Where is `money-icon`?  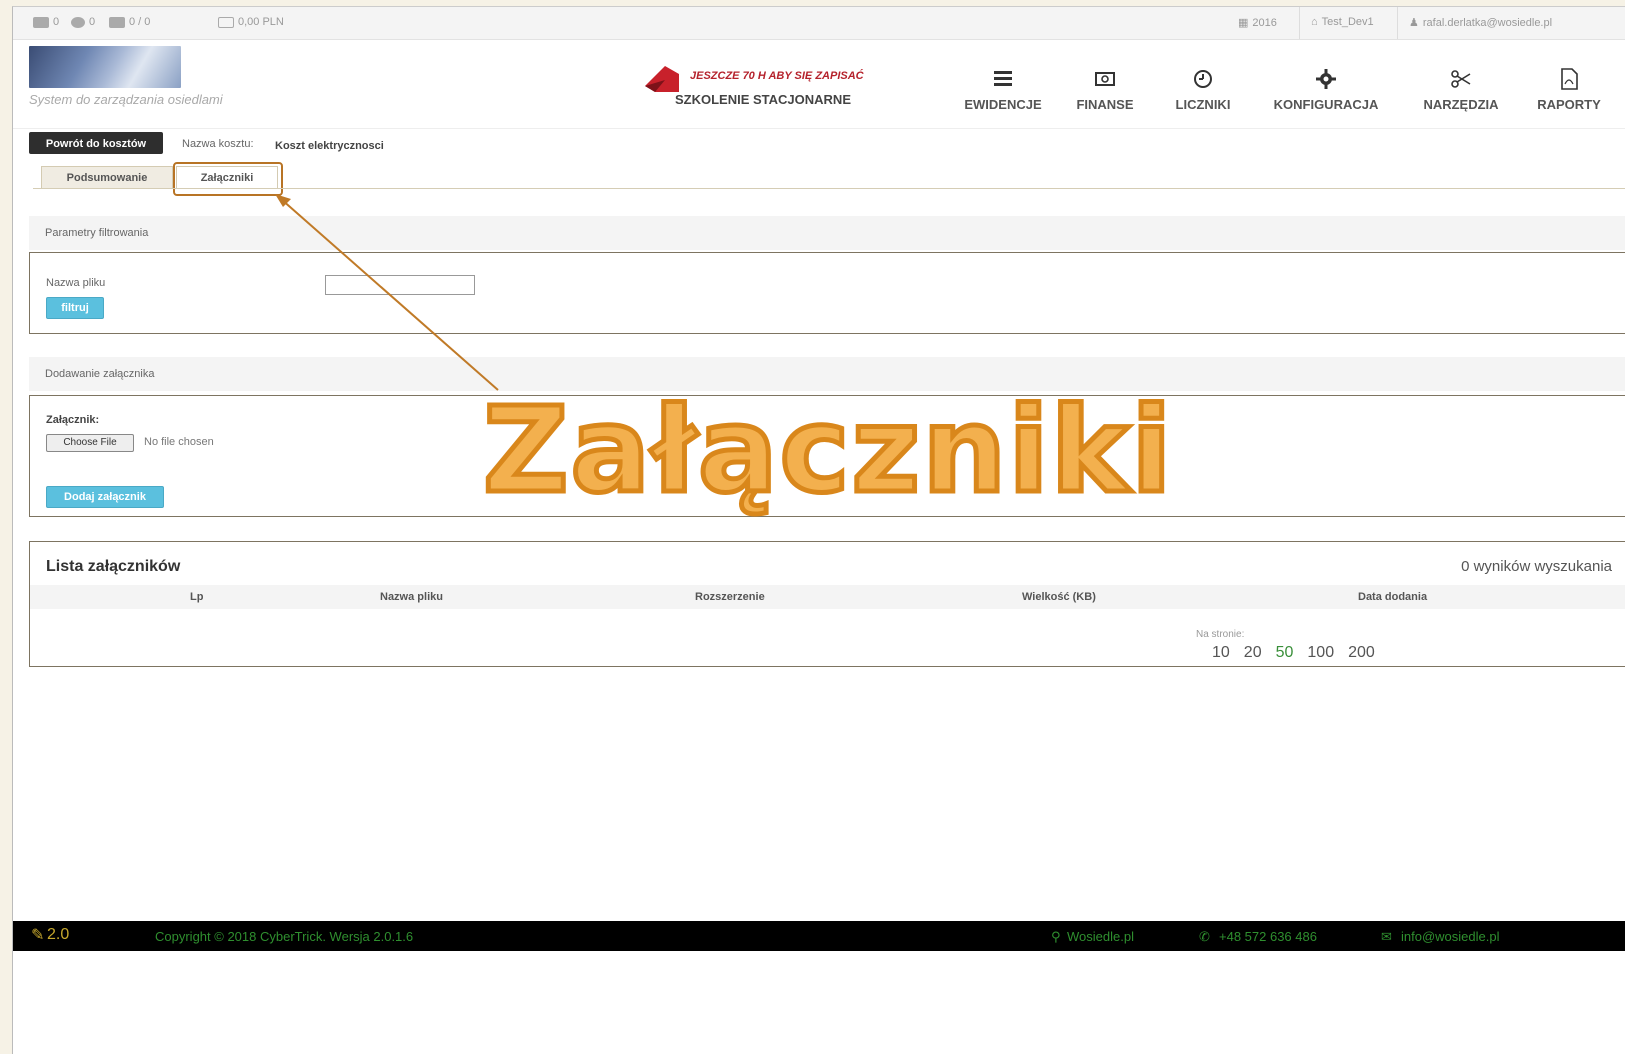
money-icon is located at coordinates (1105, 79).